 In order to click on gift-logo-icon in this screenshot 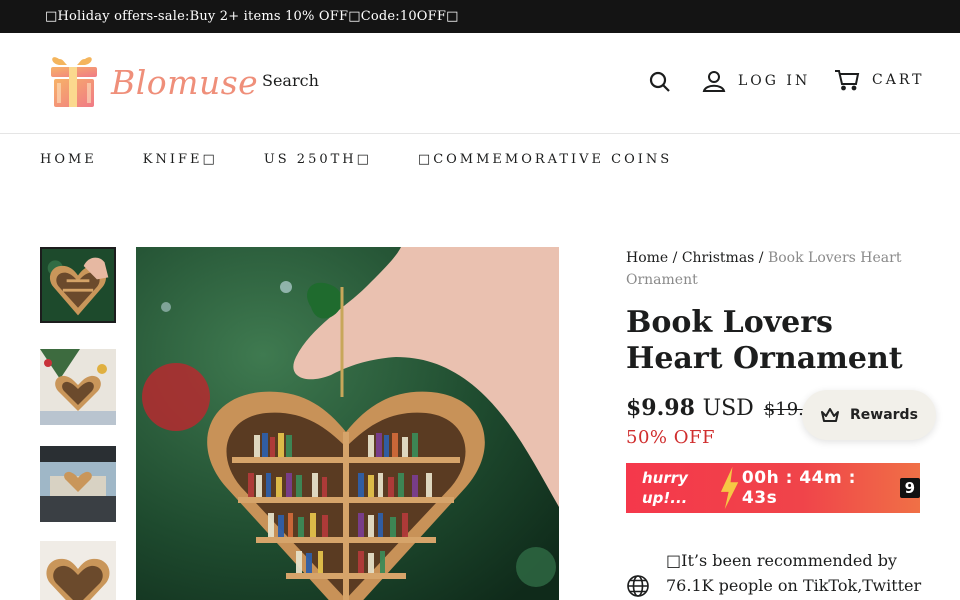, I will do `click(74, 82)`.